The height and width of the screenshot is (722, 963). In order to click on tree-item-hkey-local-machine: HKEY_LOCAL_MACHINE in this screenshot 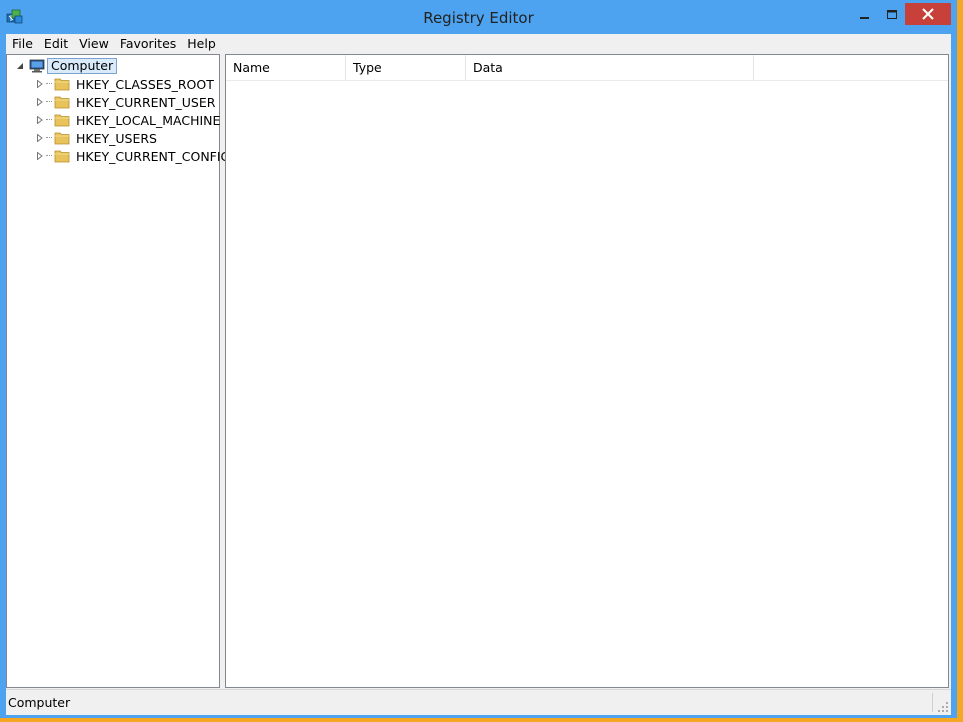, I will do `click(127, 120)`.